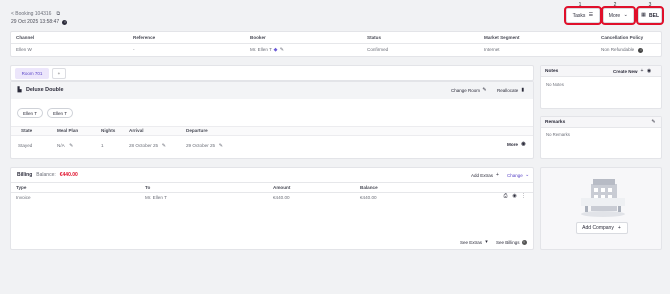 The height and width of the screenshot is (294, 670). Describe the element at coordinates (555, 84) in the screenshot. I see `notes-empty-text: No Notes` at that location.